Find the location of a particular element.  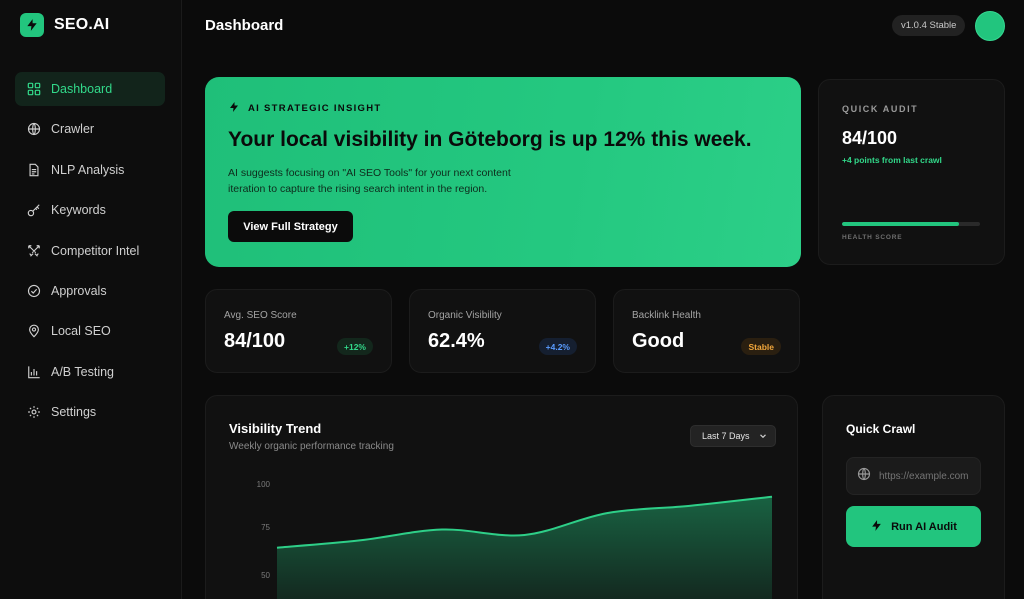

sidebar-item-label: Keywords is located at coordinates (78, 210).